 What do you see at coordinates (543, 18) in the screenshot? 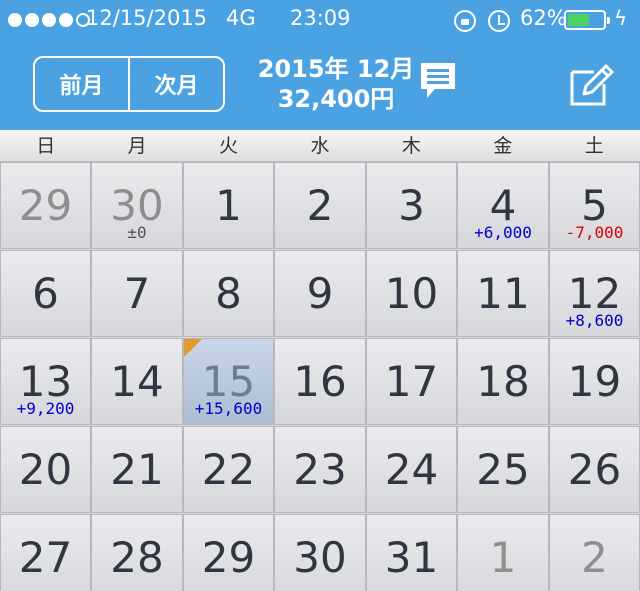
I see `battery-percent: 62%` at bounding box center [543, 18].